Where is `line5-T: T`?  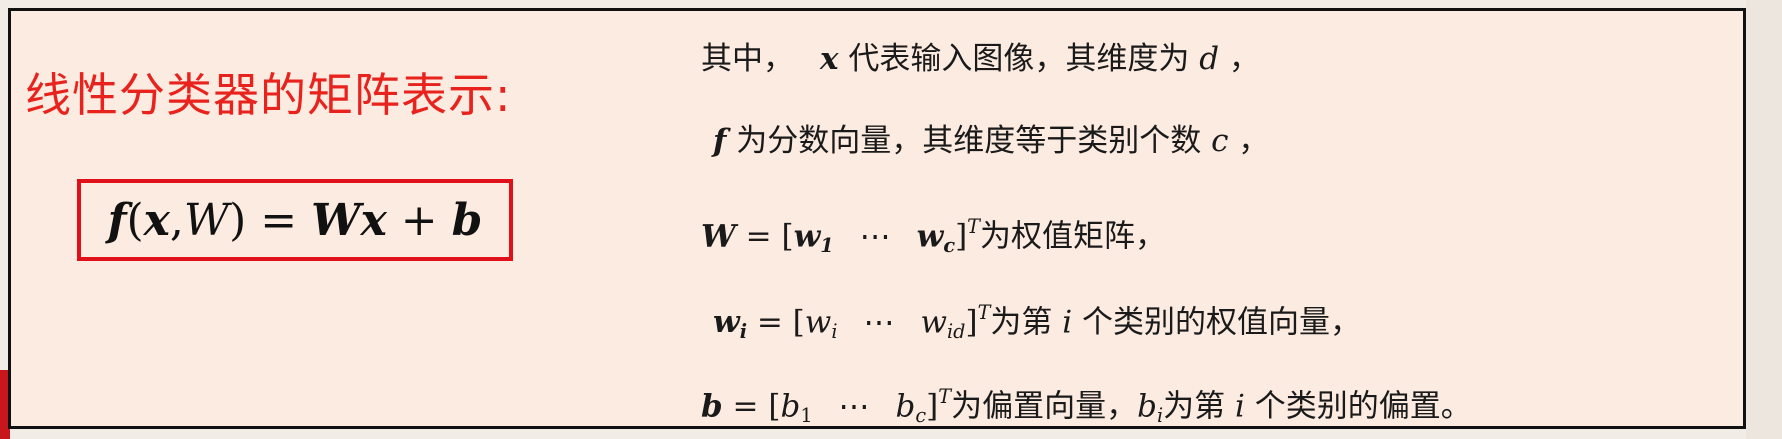
line5-T: T is located at coordinates (945, 396).